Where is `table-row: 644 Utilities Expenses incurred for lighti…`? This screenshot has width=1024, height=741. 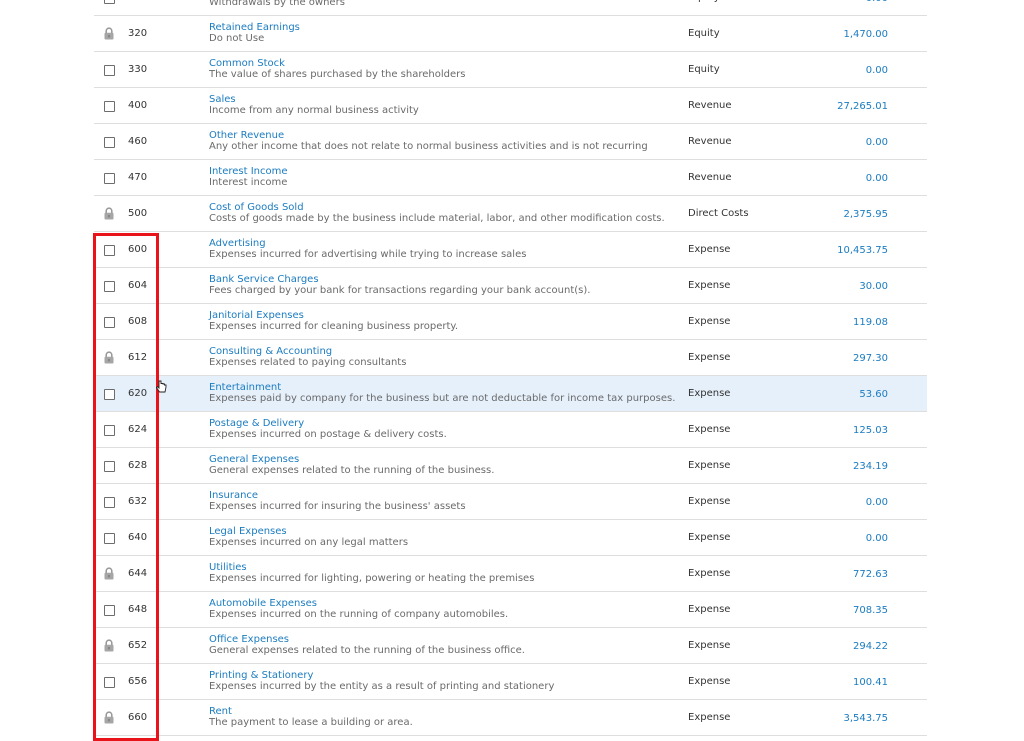
table-row: 644 Utilities Expenses incurred for lighti… is located at coordinates (510, 574).